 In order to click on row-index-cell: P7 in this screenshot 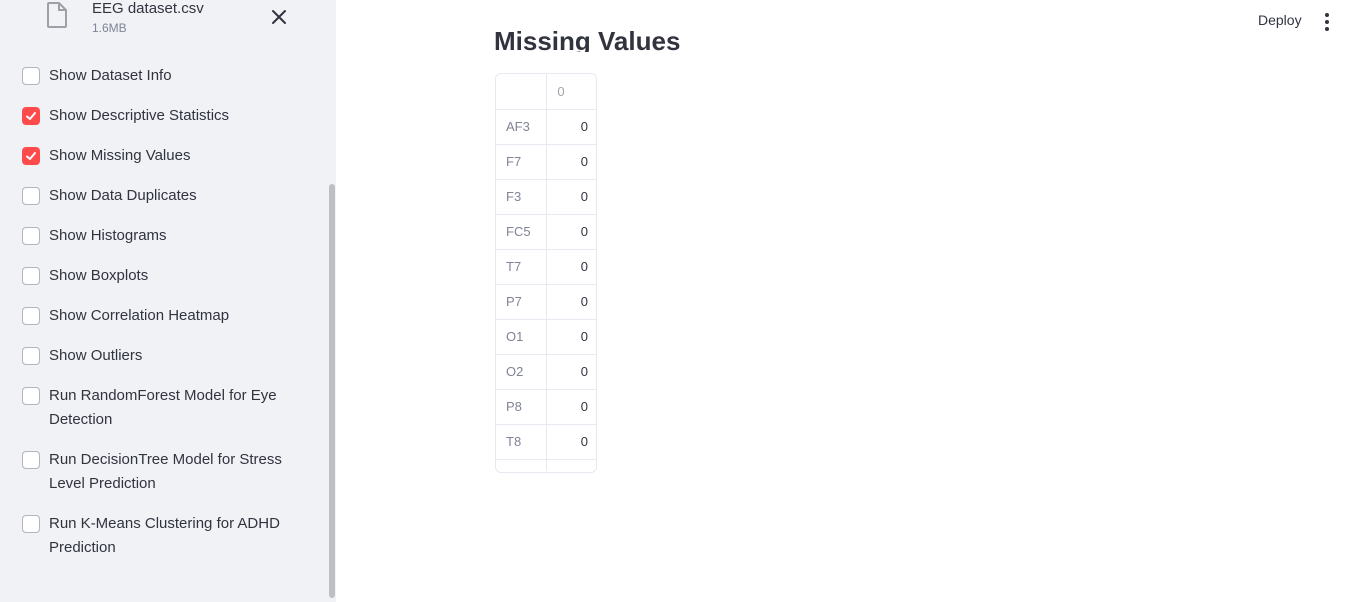, I will do `click(522, 302)`.